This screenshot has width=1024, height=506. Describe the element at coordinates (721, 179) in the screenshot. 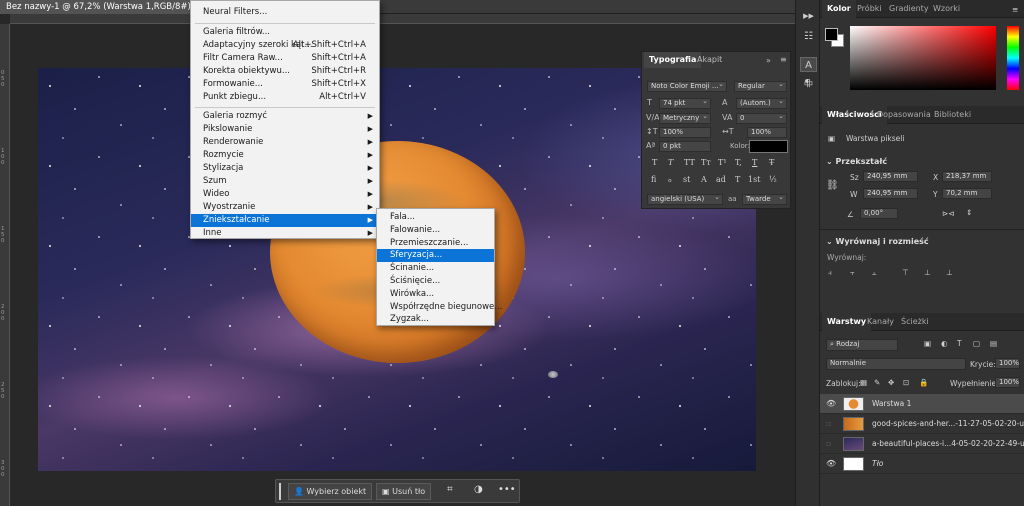

I see `stylistic-alternates-icon: ad` at that location.